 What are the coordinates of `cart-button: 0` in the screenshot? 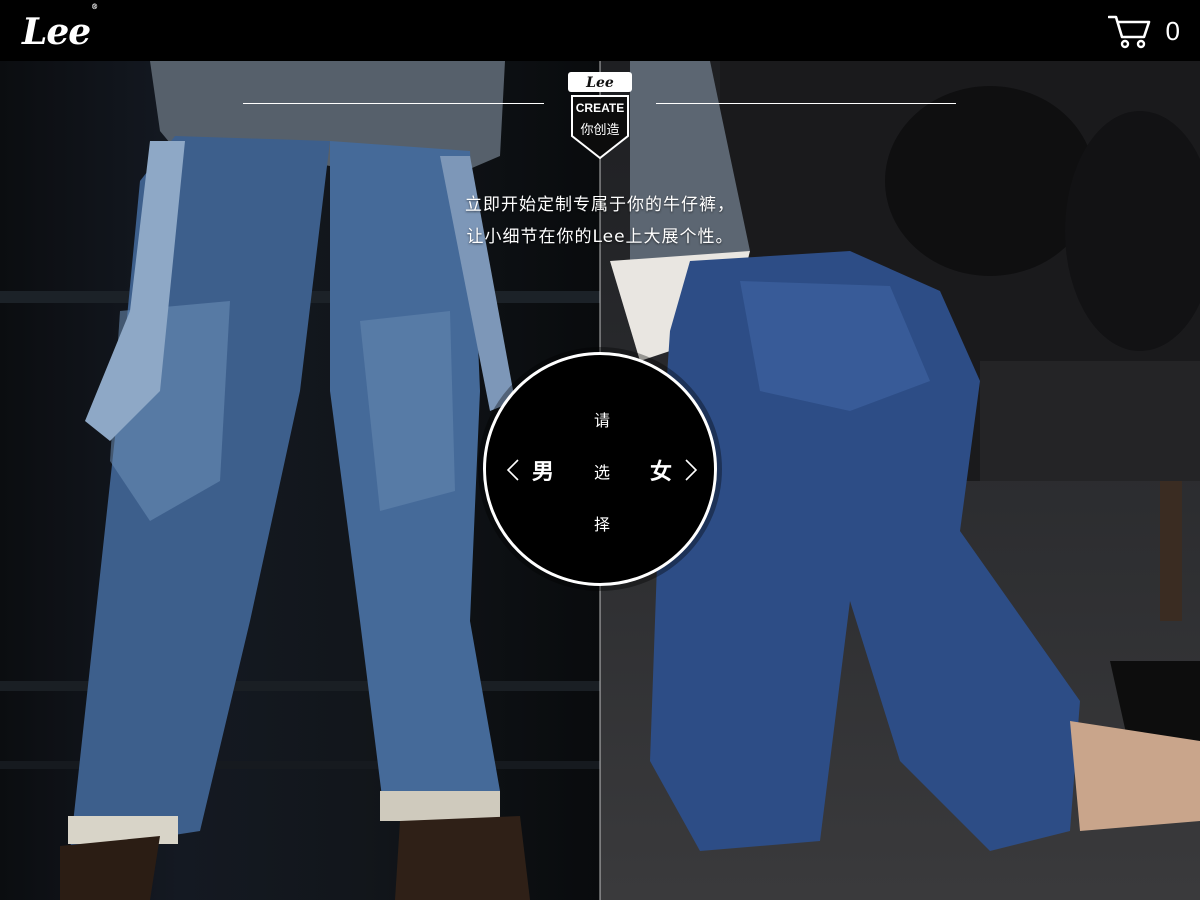 It's located at (1143, 31).